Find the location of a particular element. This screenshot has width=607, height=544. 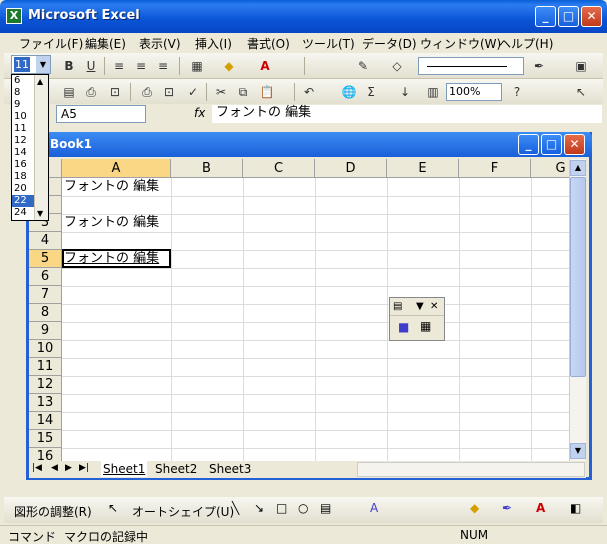

vertical-scrollbar: ▲ ▼ is located at coordinates (577, 310).